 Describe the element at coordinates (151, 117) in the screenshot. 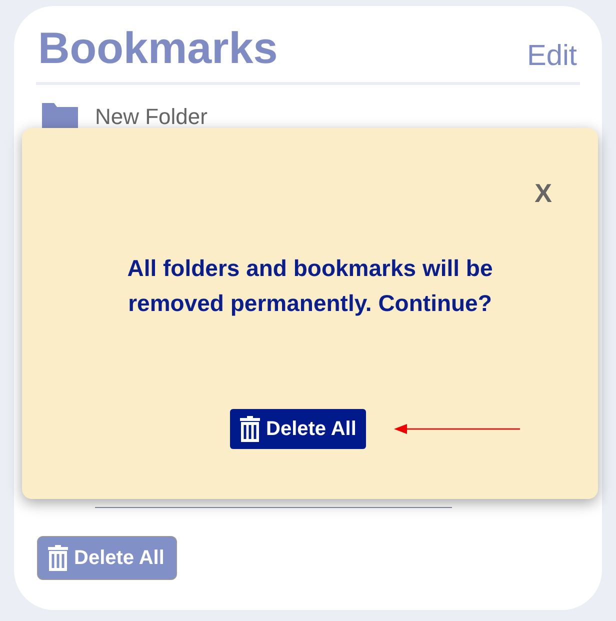

I see `folder-name: New Folder` at that location.